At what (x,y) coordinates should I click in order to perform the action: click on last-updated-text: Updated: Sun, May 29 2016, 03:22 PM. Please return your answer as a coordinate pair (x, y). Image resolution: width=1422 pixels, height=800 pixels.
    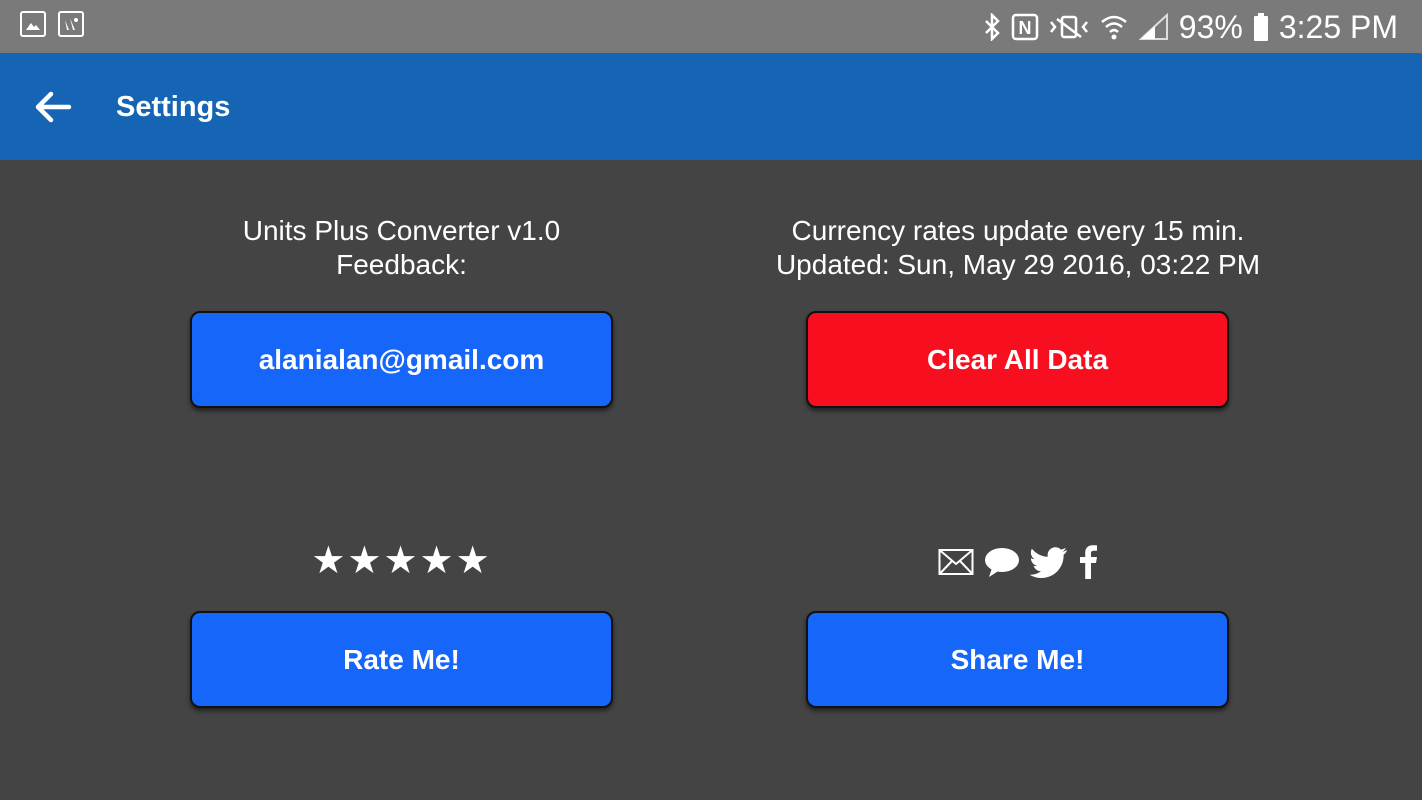
    Looking at the image, I should click on (1018, 264).